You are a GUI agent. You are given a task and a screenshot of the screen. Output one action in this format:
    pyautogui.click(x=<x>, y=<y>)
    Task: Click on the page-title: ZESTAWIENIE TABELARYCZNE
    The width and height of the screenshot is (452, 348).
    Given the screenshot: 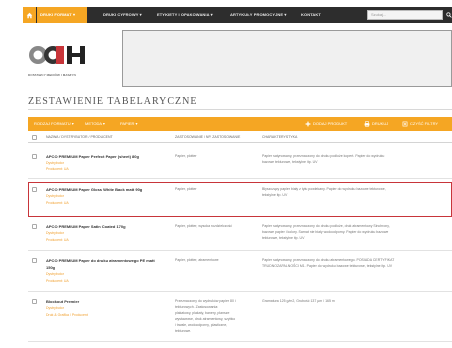 What is the action you would take?
    pyautogui.click(x=113, y=101)
    